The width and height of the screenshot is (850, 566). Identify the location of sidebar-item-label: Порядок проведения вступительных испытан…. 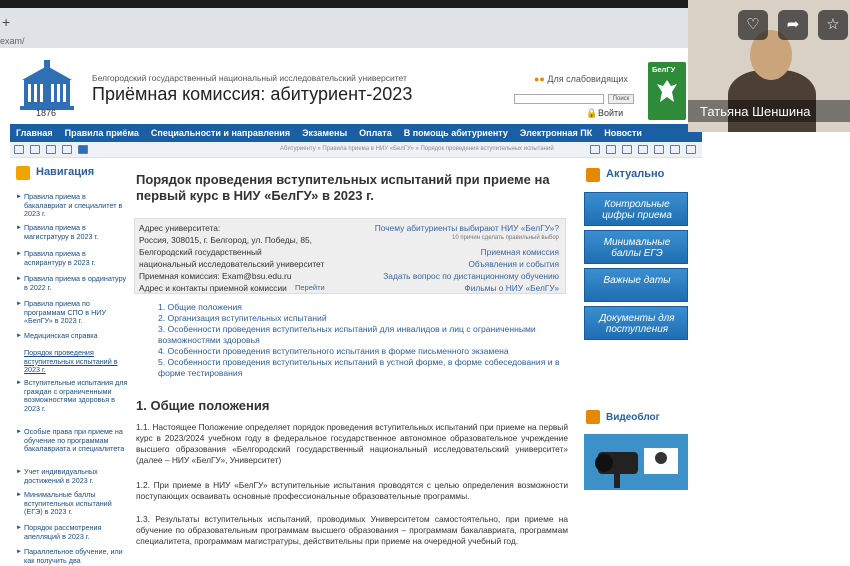
(71, 361).